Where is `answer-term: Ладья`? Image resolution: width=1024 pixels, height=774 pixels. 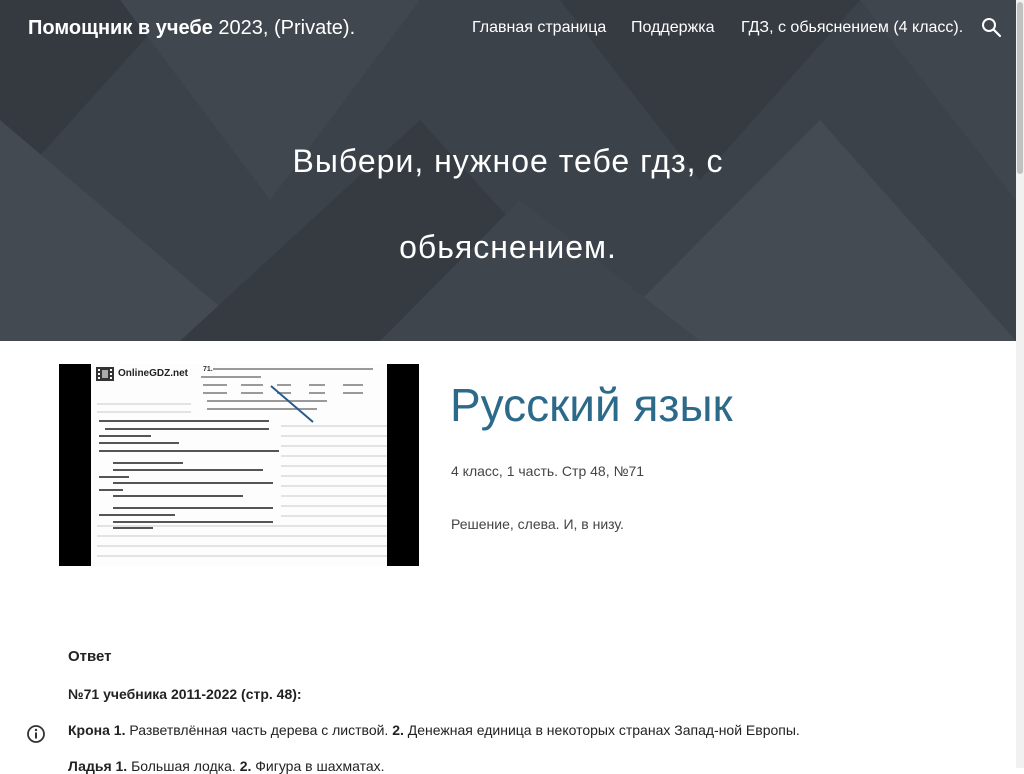
answer-term: Ладья is located at coordinates (90, 766).